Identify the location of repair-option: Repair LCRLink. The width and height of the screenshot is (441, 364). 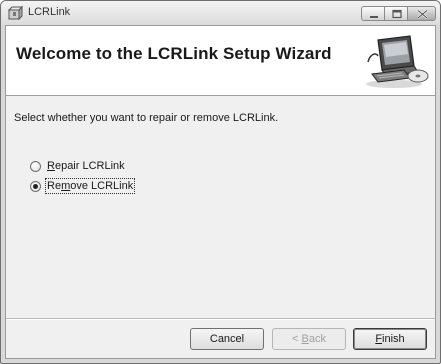
(77, 166).